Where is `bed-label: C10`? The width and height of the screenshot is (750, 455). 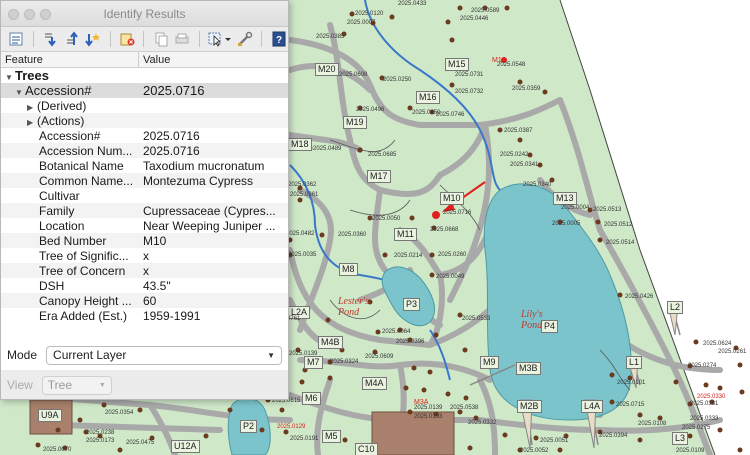
bed-label: C10 is located at coordinates (366, 449).